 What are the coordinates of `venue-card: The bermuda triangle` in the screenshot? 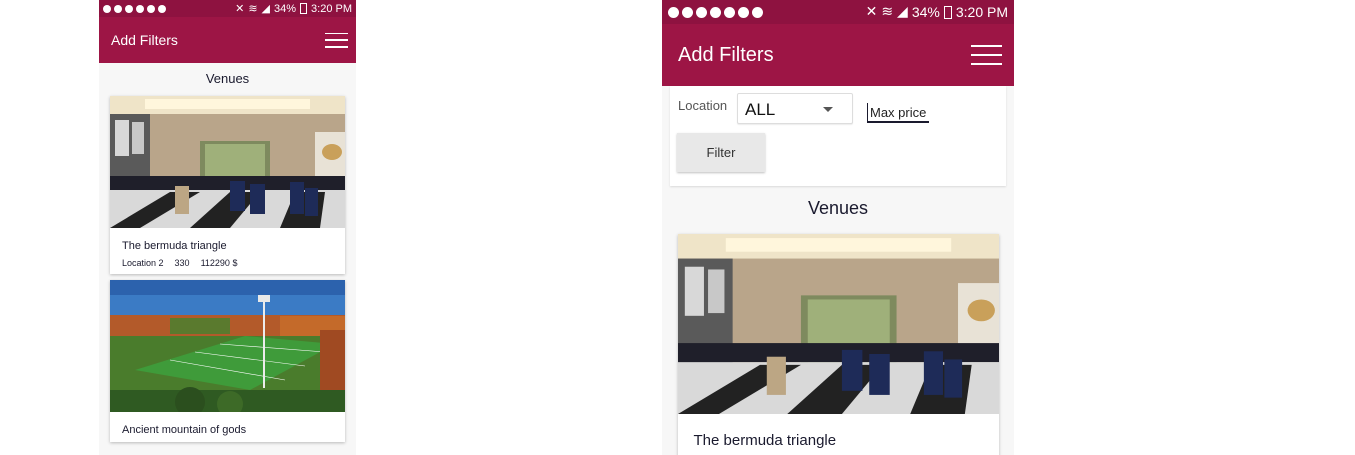 It's located at (838, 344).